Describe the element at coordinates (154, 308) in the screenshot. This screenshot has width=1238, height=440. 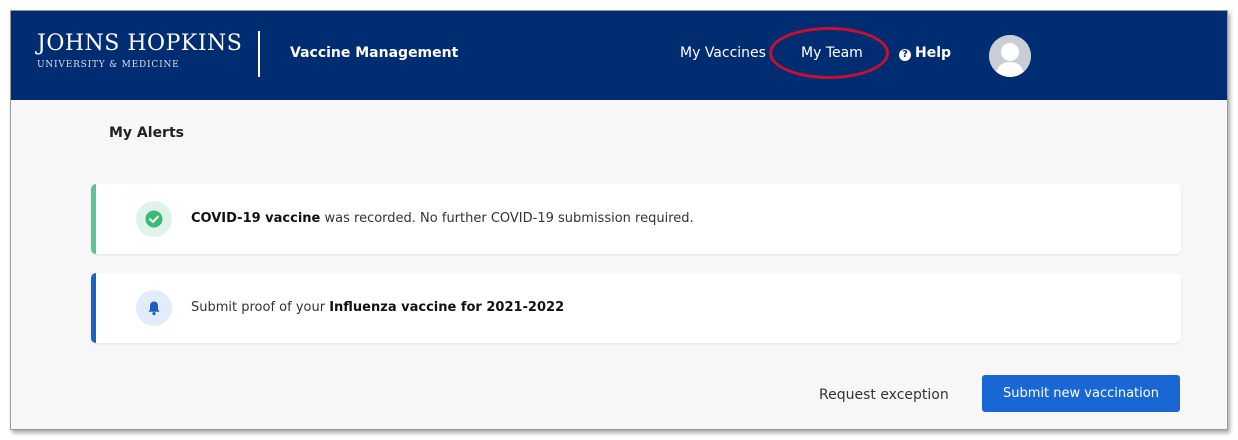
I see `bell-icon` at that location.